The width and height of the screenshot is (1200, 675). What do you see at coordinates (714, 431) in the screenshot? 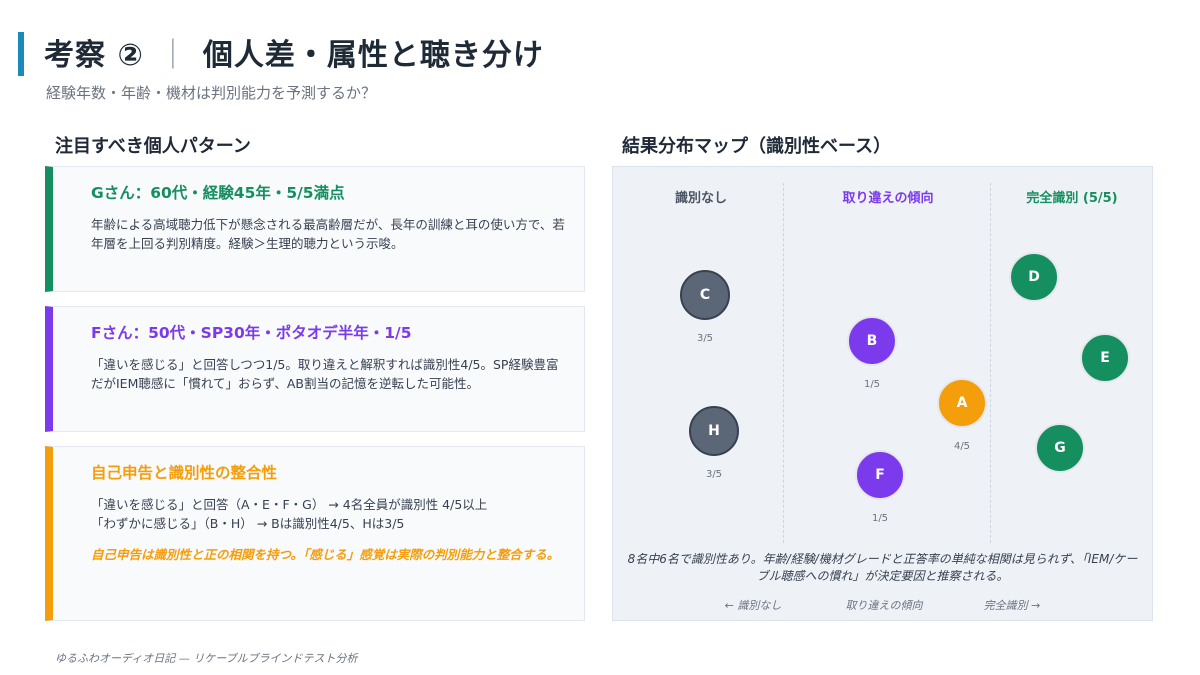
I see `participant-node-h: H` at bounding box center [714, 431].